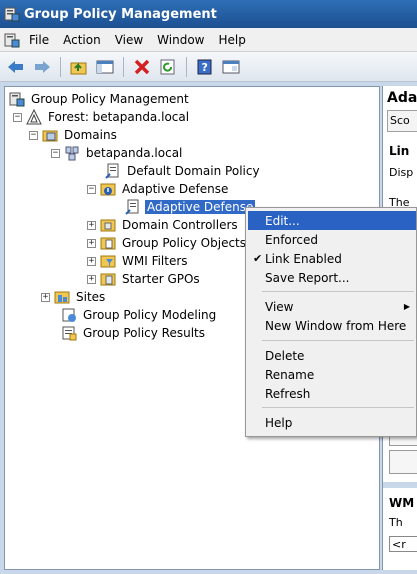 The image size is (417, 574). Describe the element at coordinates (403, 544) in the screenshot. I see `wmi-filter-select: <r` at that location.